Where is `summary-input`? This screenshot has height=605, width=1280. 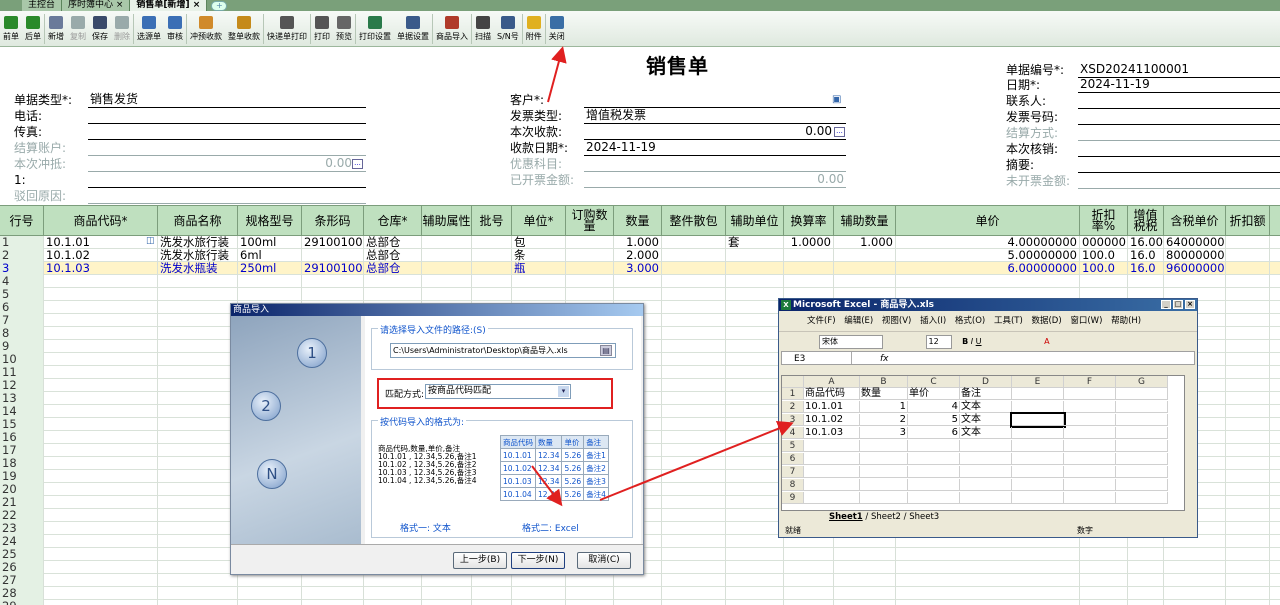 summary-input is located at coordinates (1179, 165).